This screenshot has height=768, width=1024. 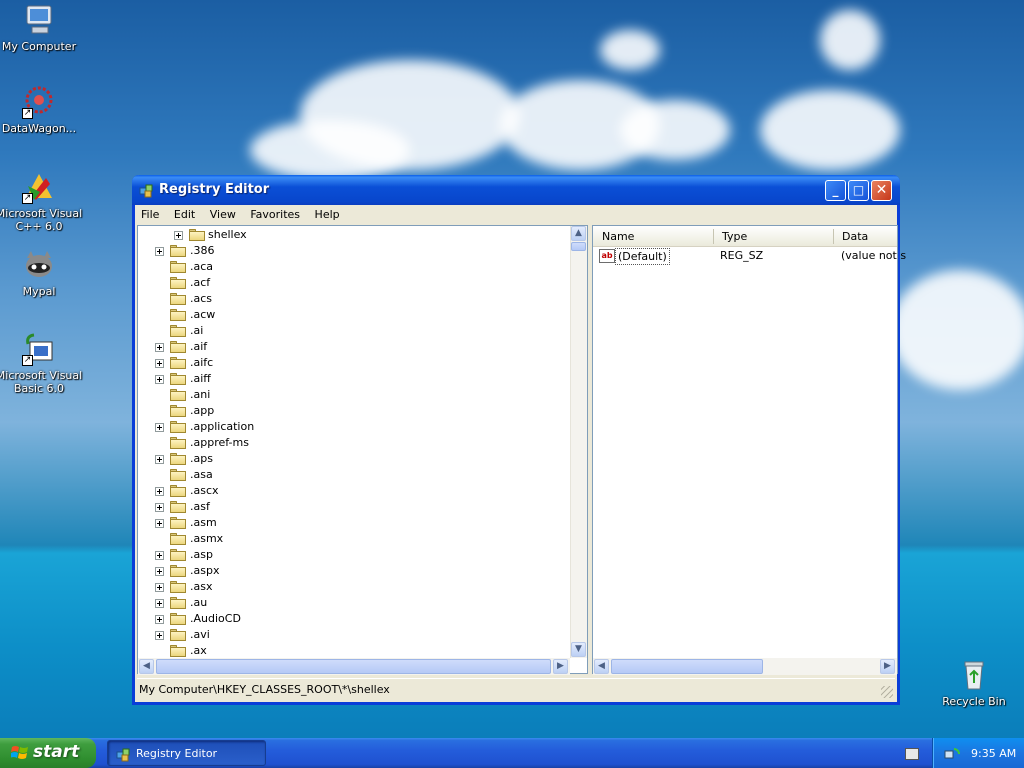 I want to click on status-bar: My Computer\HKEY_CLASSES_ROOT\*\shellex, so click(x=516, y=689).